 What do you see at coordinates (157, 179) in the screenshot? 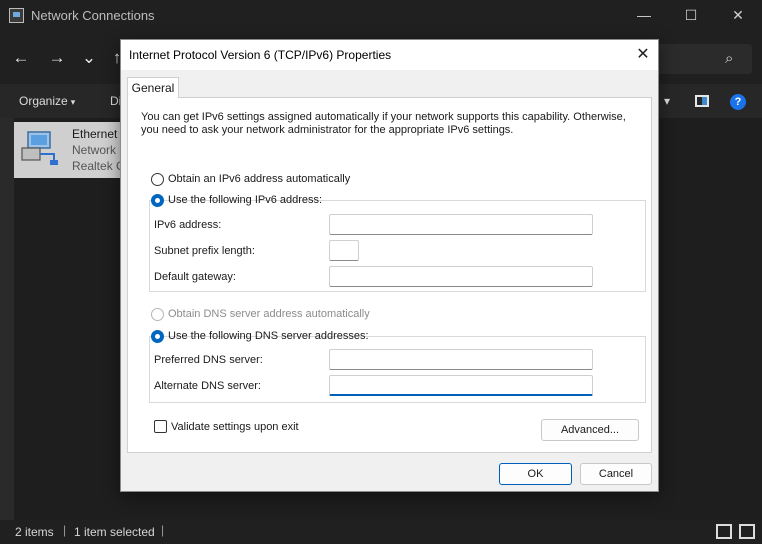
I see `radio-unchecked` at bounding box center [157, 179].